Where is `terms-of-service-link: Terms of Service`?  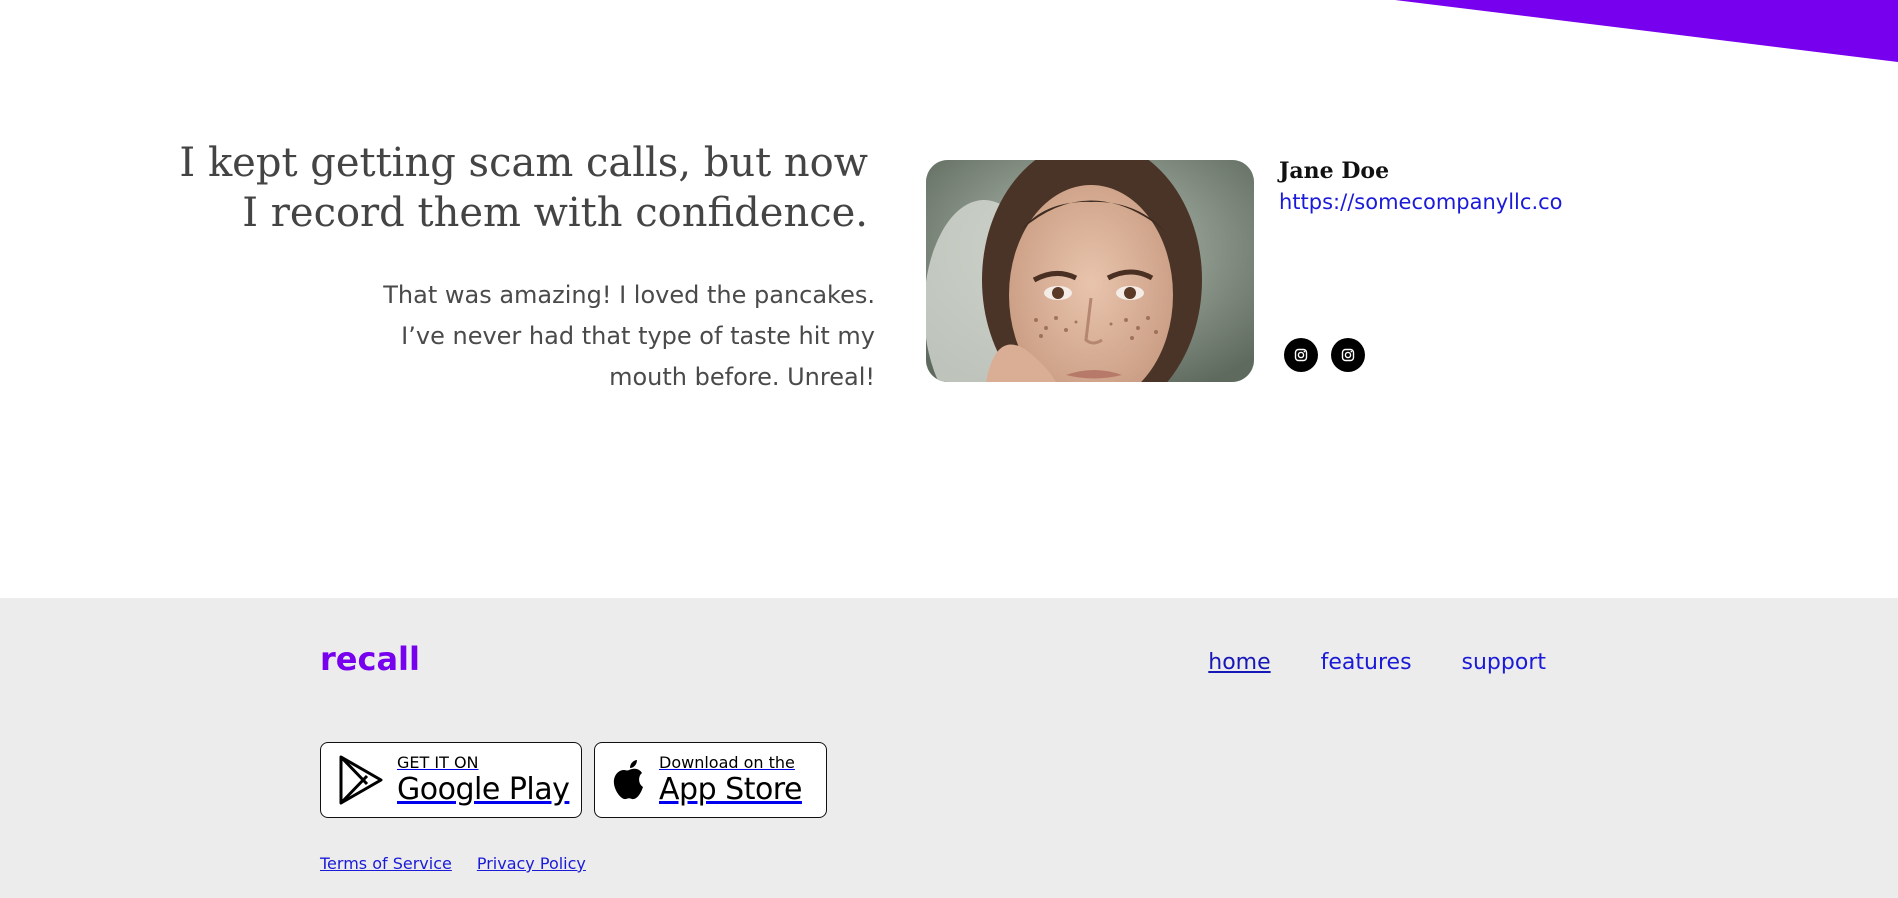 terms-of-service-link: Terms of Service is located at coordinates (386, 863).